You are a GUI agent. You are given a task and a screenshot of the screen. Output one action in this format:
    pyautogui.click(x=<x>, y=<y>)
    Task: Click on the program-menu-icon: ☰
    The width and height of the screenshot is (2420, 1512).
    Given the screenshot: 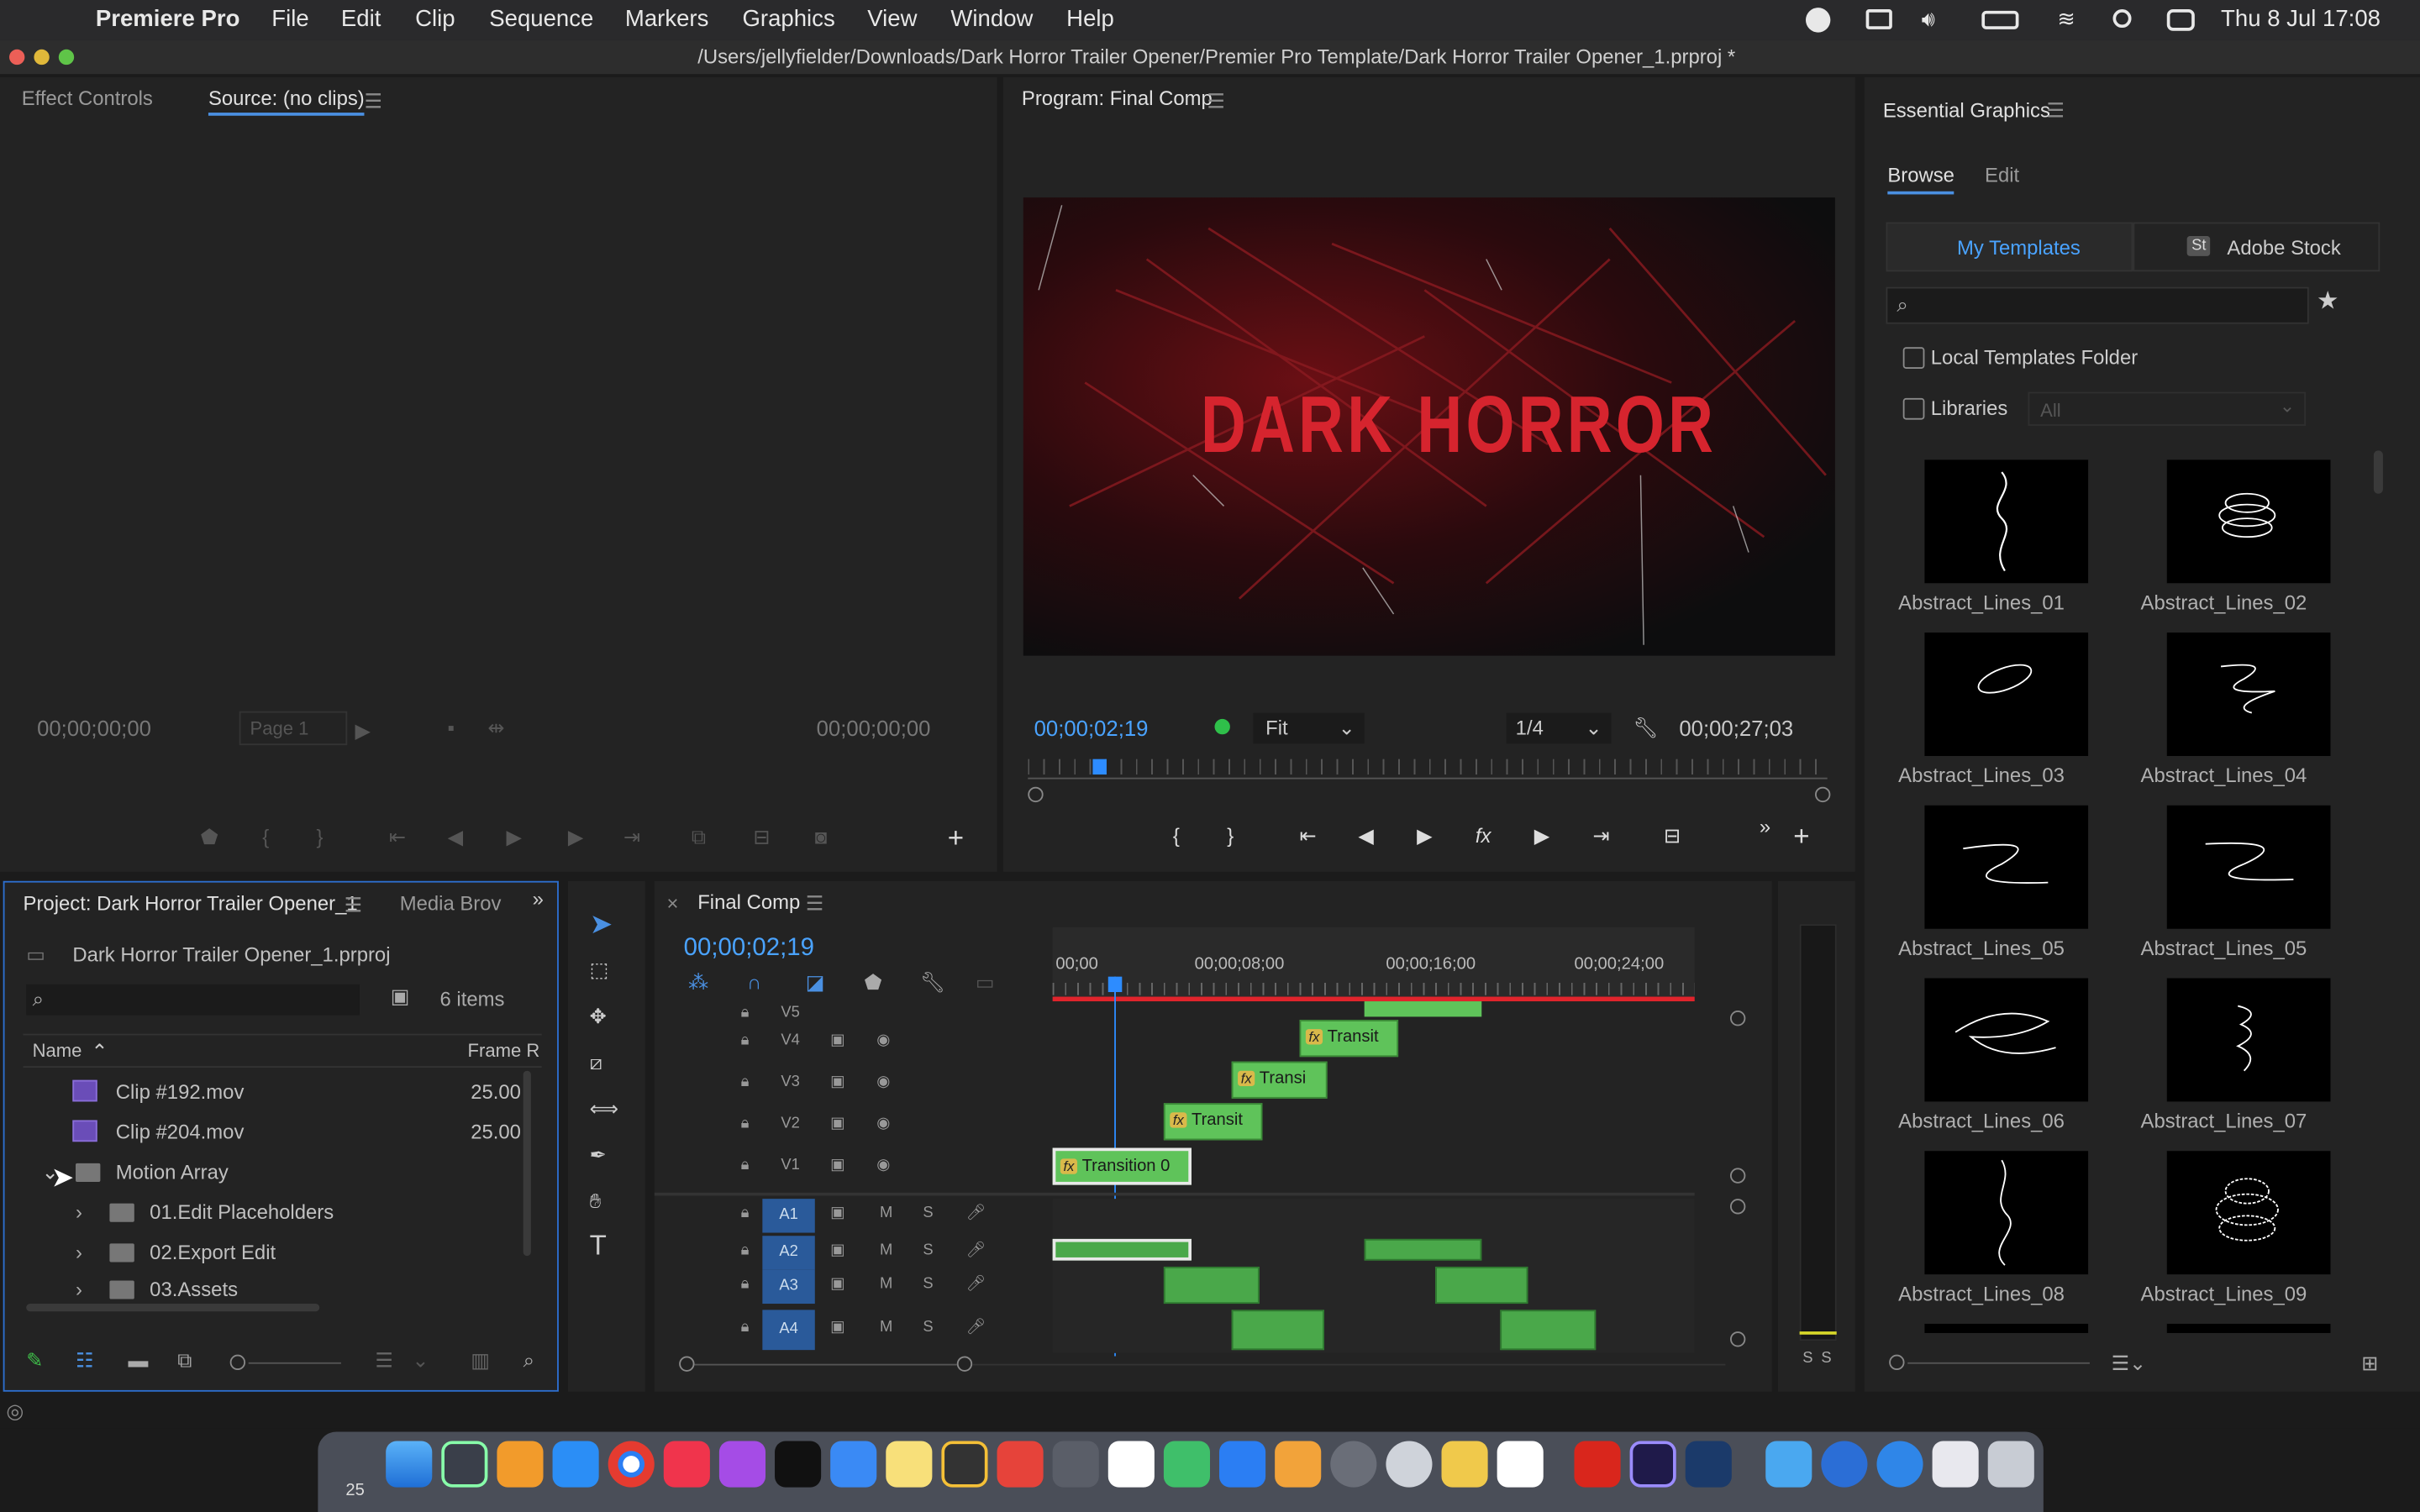 What is the action you would take?
    pyautogui.click(x=1215, y=102)
    